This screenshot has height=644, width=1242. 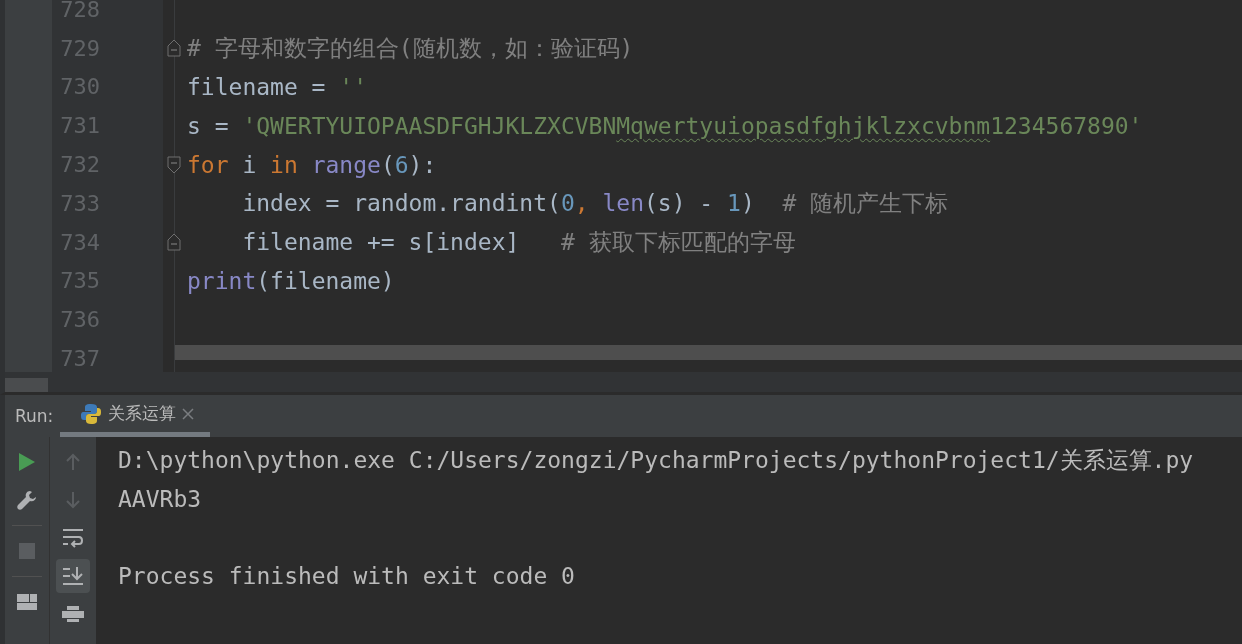 I want to click on scroll-end-button, so click(x=73, y=576).